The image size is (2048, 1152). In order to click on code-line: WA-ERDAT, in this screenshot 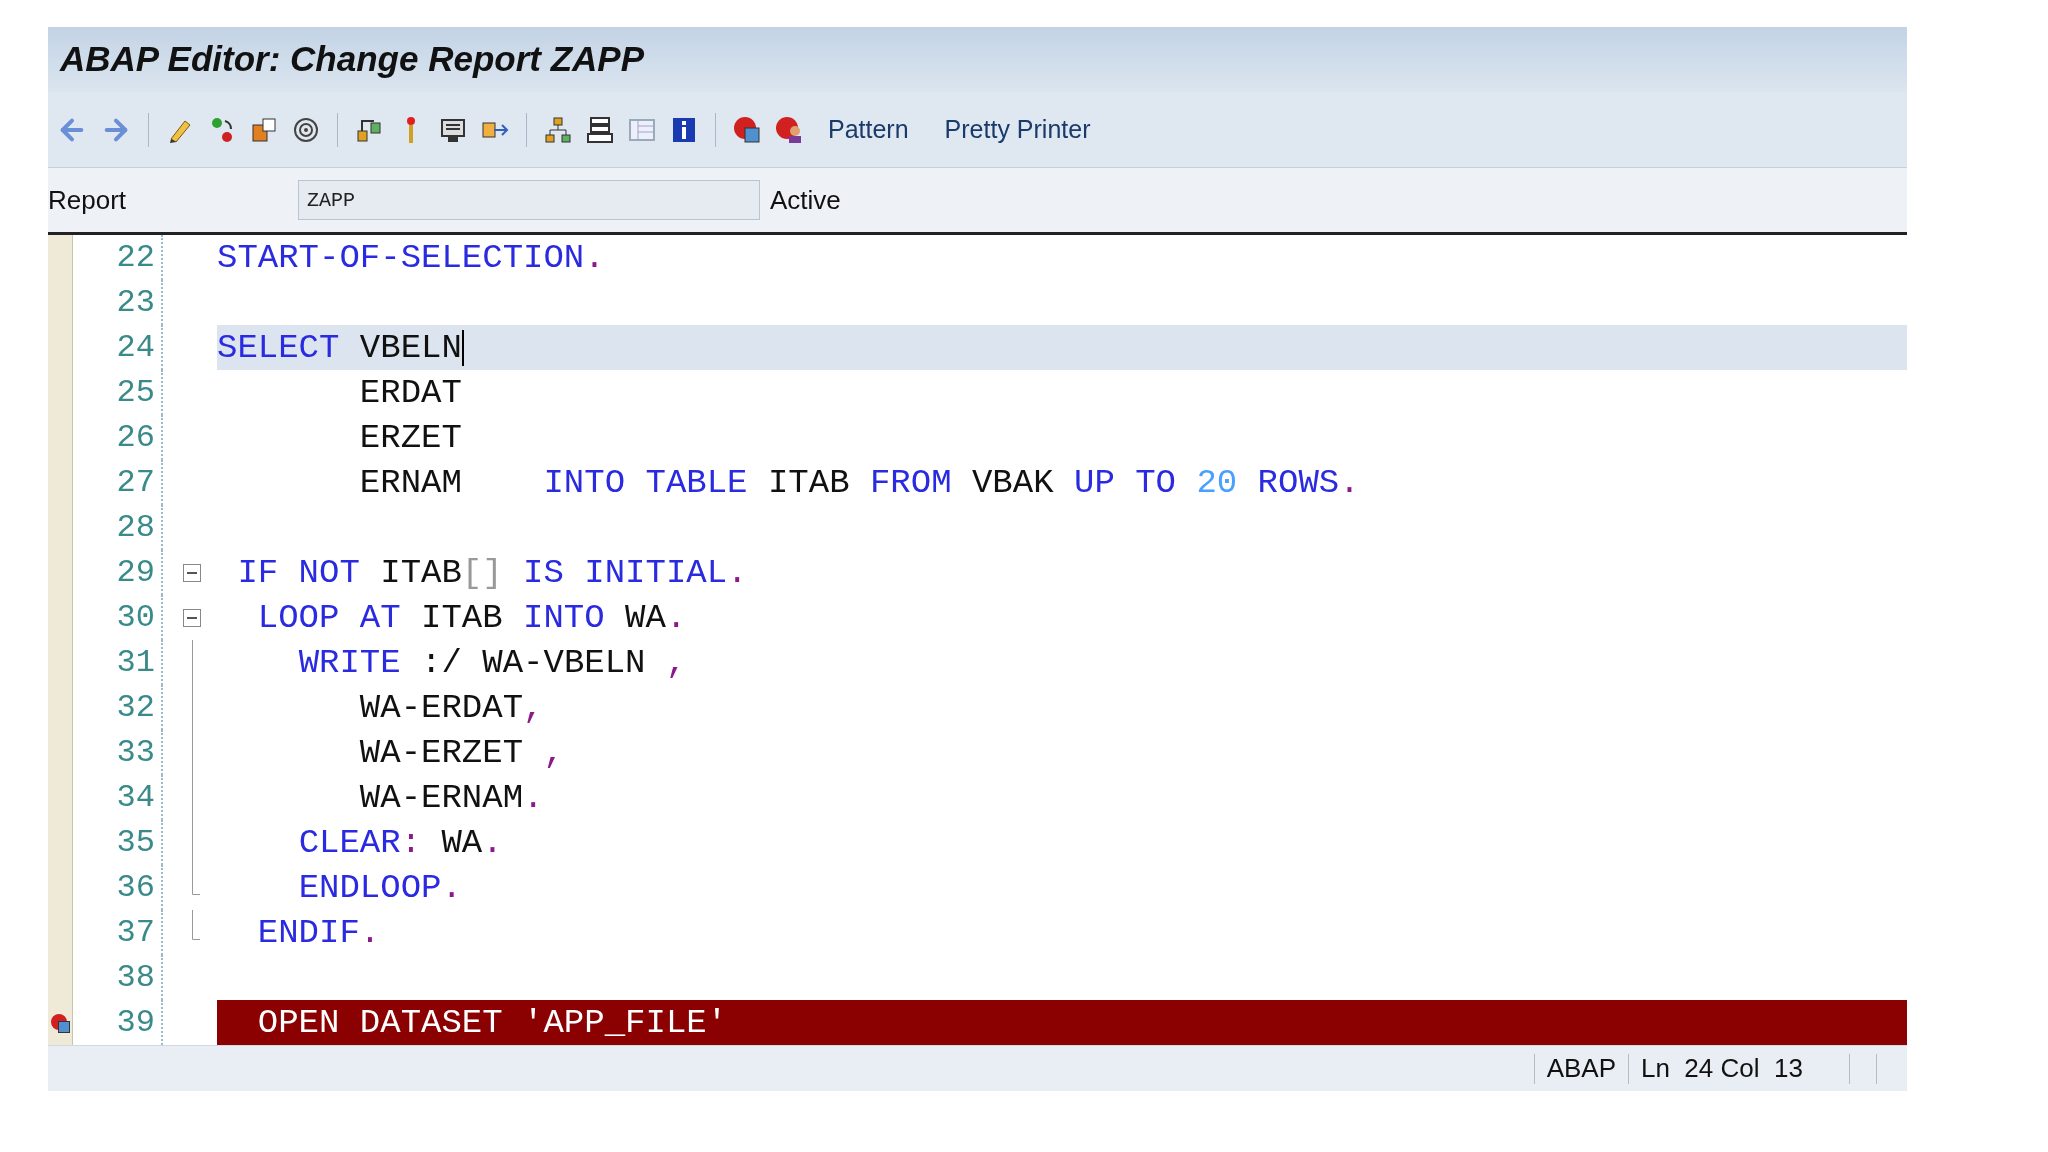, I will do `click(451, 707)`.